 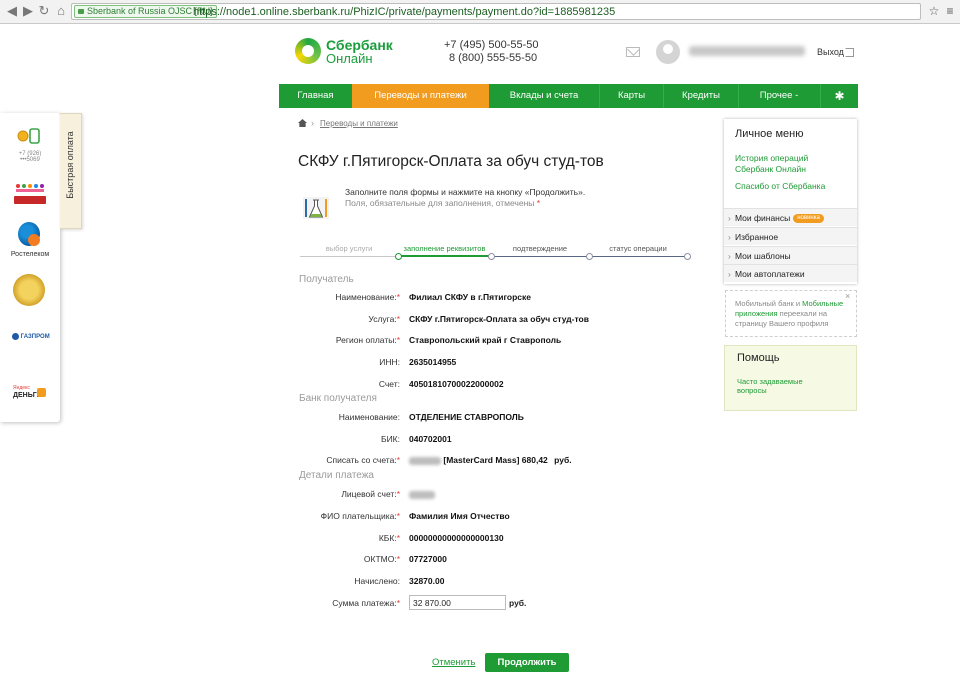 What do you see at coordinates (367, 340) in the screenshot?
I see `field-label: Регион оплаты:*` at bounding box center [367, 340].